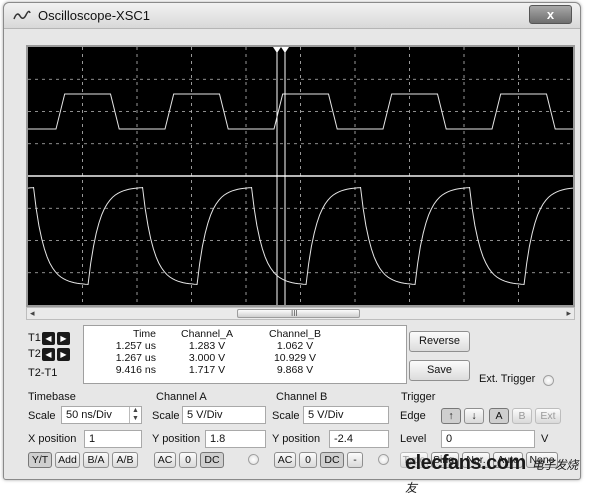  What do you see at coordinates (302, 397) in the screenshot?
I see `channel-b-title: Channel B` at bounding box center [302, 397].